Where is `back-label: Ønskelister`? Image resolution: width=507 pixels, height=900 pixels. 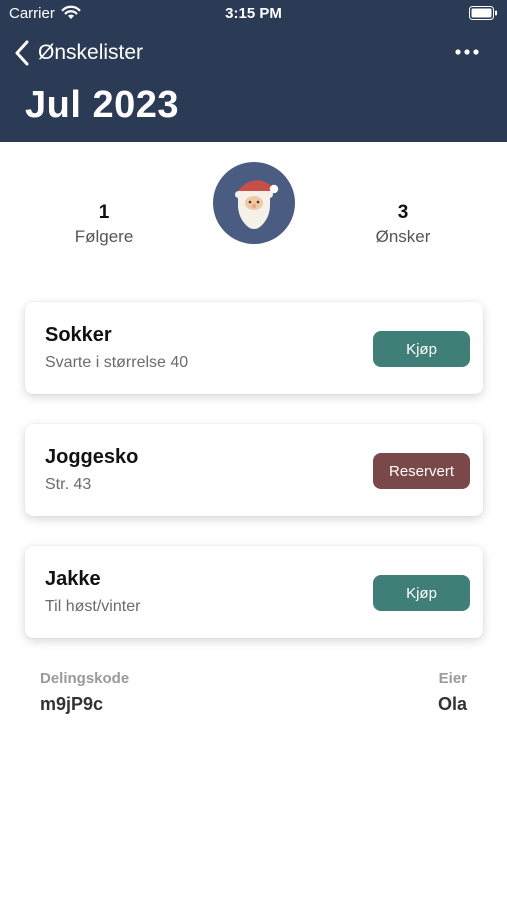
back-label: Ønskelister is located at coordinates (91, 52).